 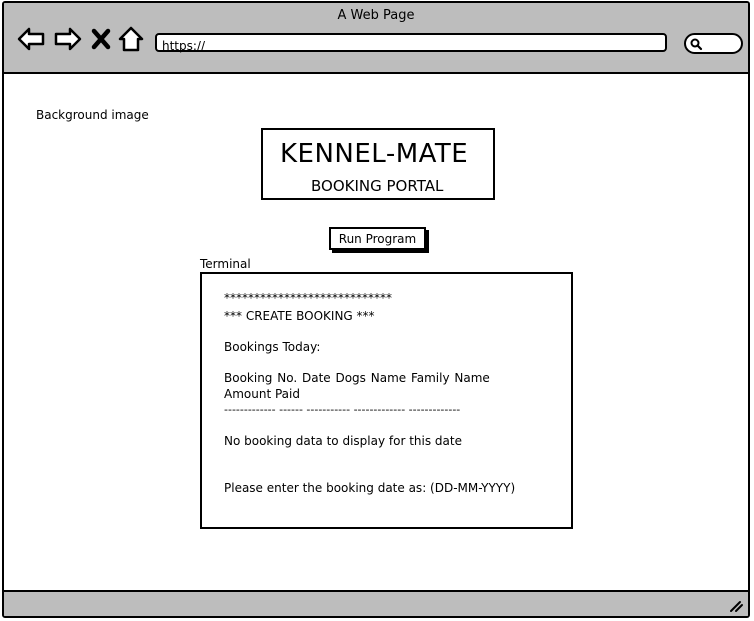 I want to click on terminal-line: Booking No. Date Dogs Name Family Name, so click(x=357, y=378).